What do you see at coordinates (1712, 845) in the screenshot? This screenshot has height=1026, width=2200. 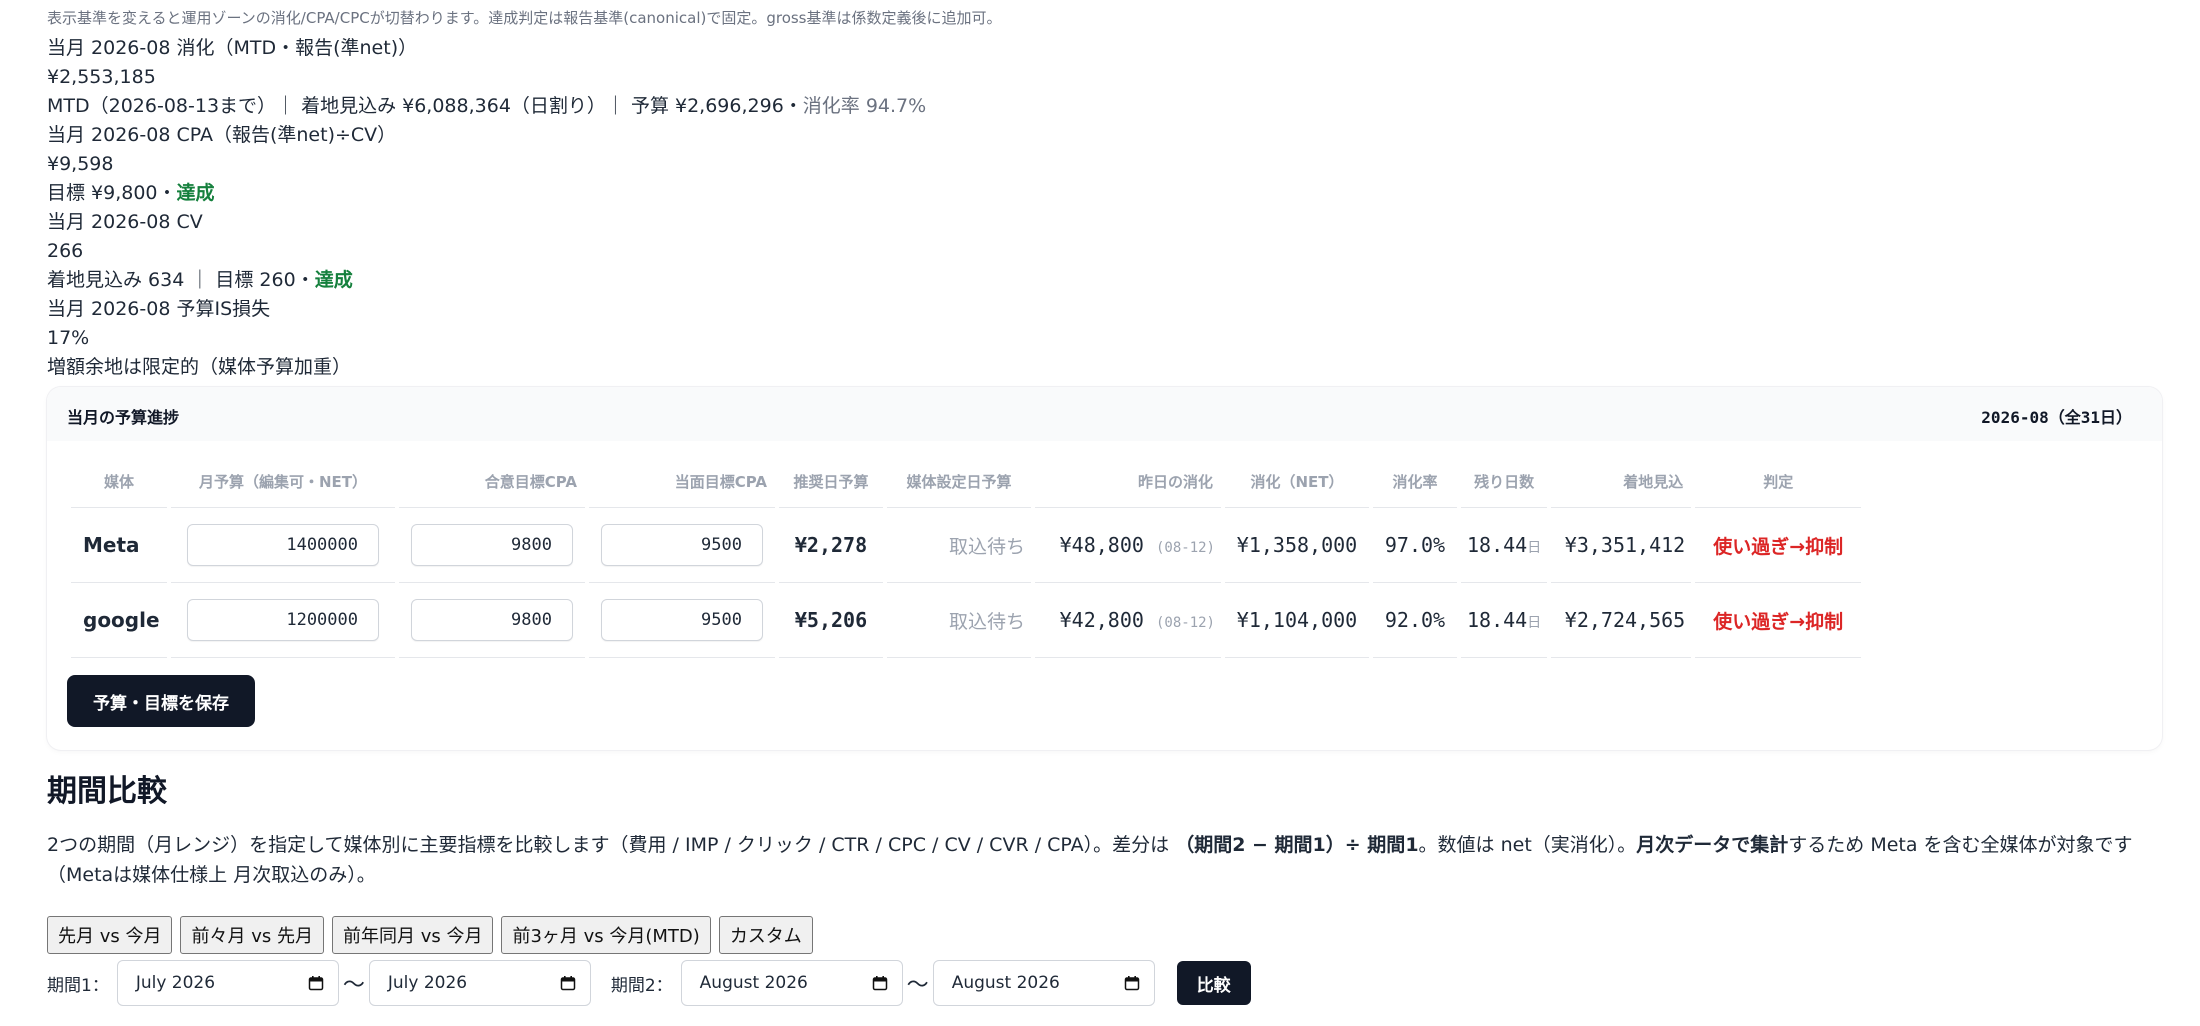 I see `desc-emphasis: 月次データで集計` at bounding box center [1712, 845].